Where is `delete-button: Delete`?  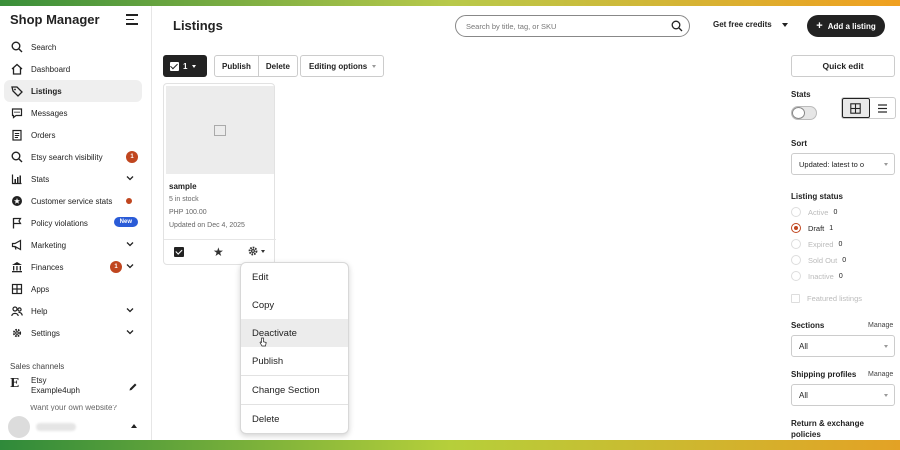
delete-button: Delete is located at coordinates (277, 66).